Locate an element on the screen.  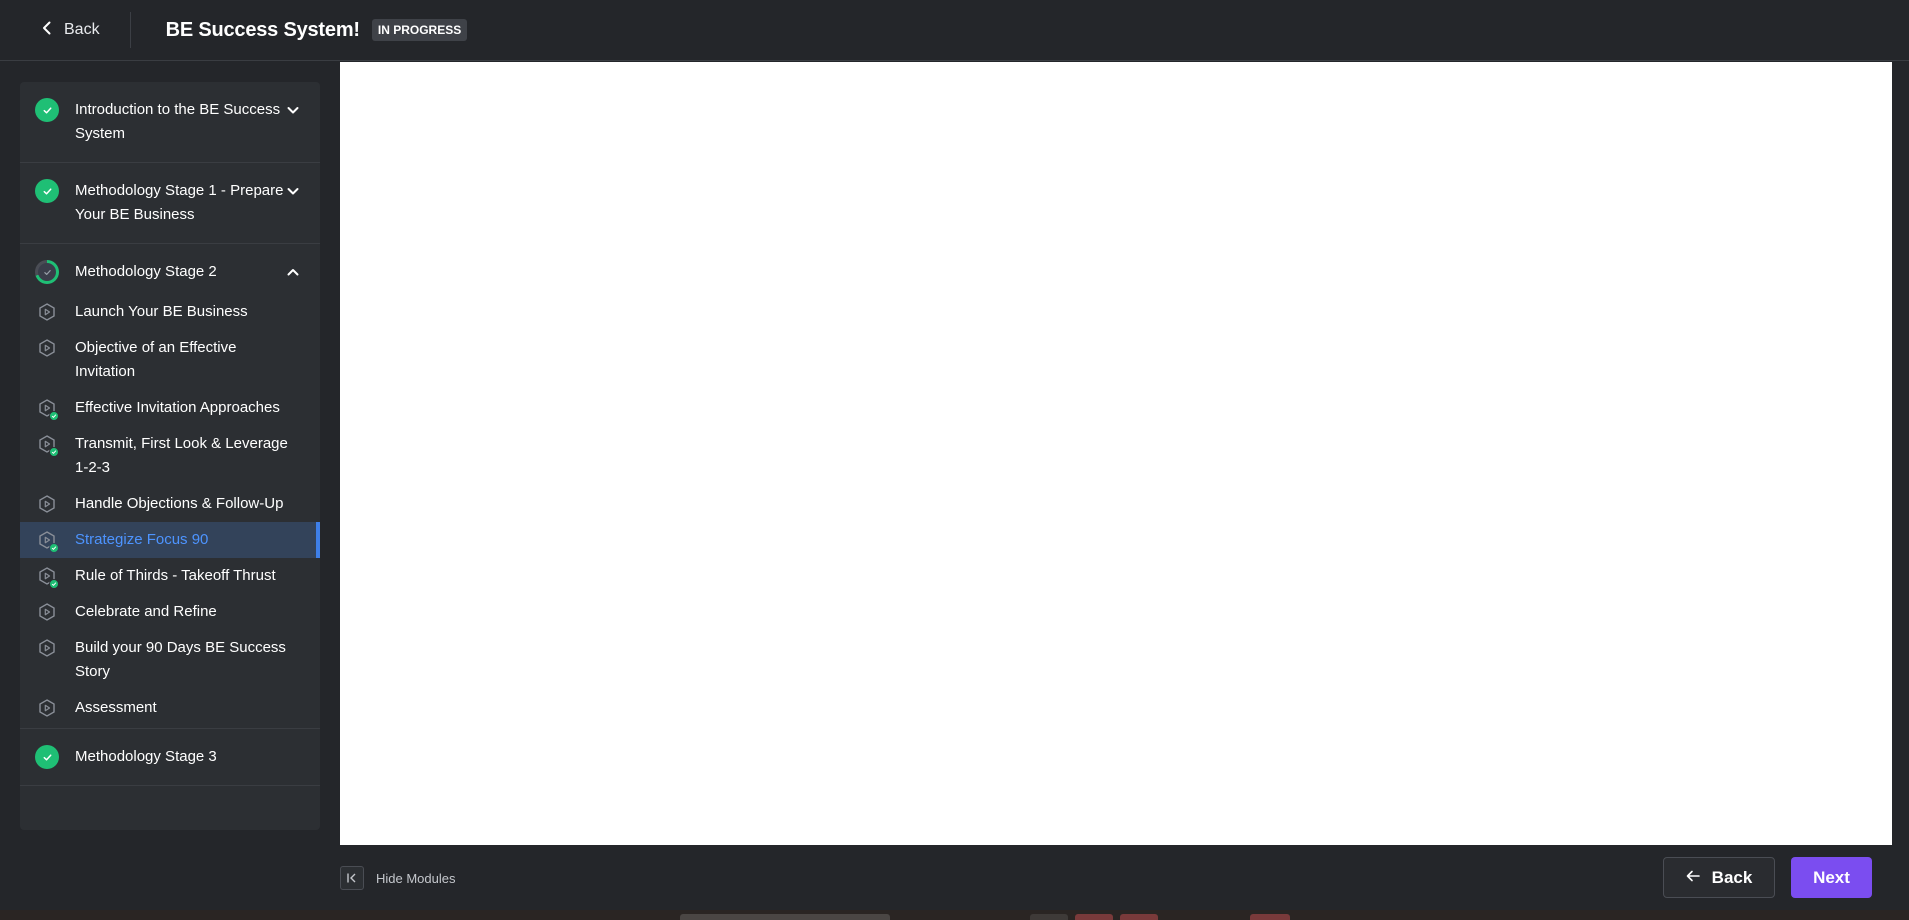
lesson-item: Handle Objections & Follow-Up is located at coordinates (170, 504).